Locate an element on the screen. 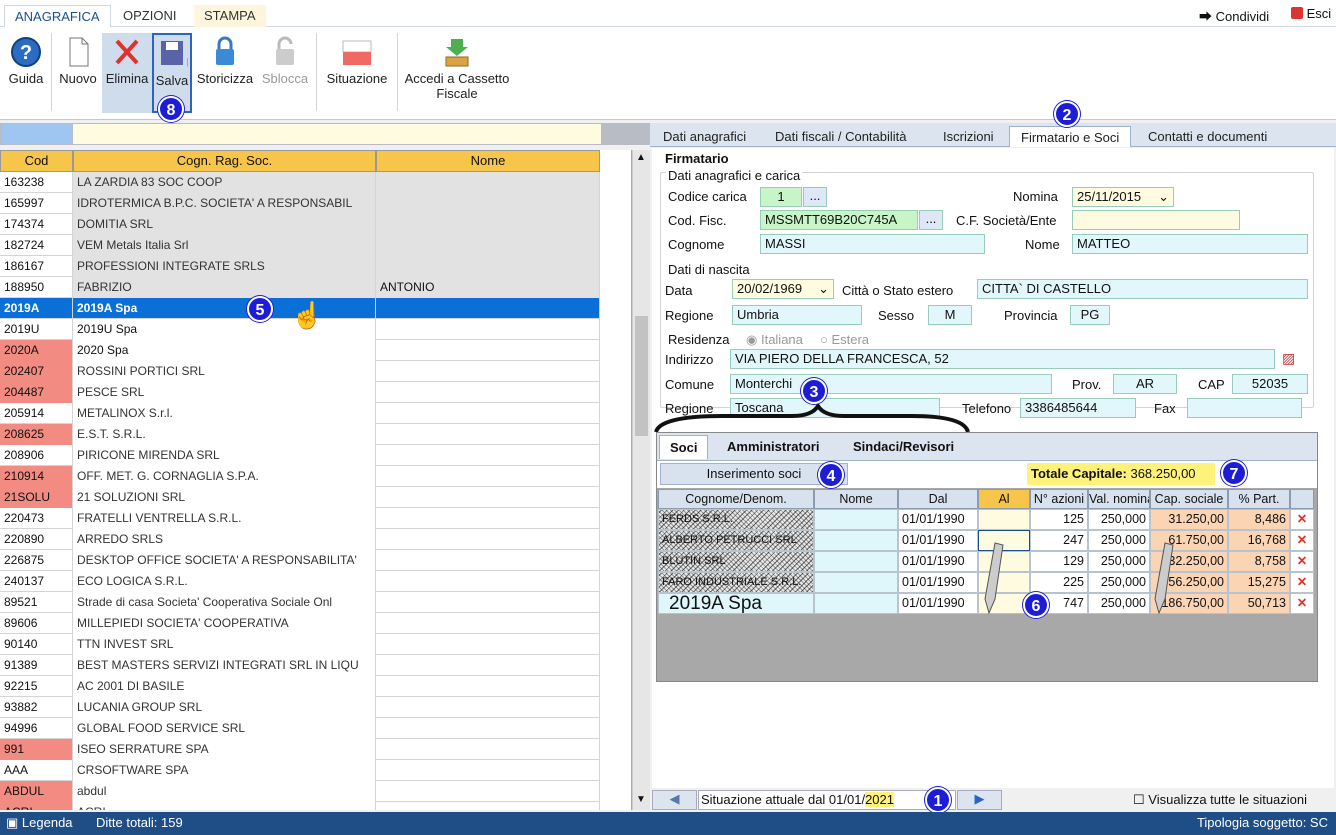  soci-col-header: Dal is located at coordinates (938, 499).